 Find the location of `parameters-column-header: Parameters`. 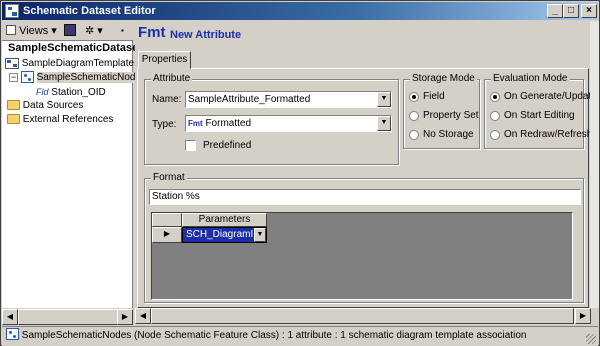

parameters-column-header: Parameters is located at coordinates (224, 220).